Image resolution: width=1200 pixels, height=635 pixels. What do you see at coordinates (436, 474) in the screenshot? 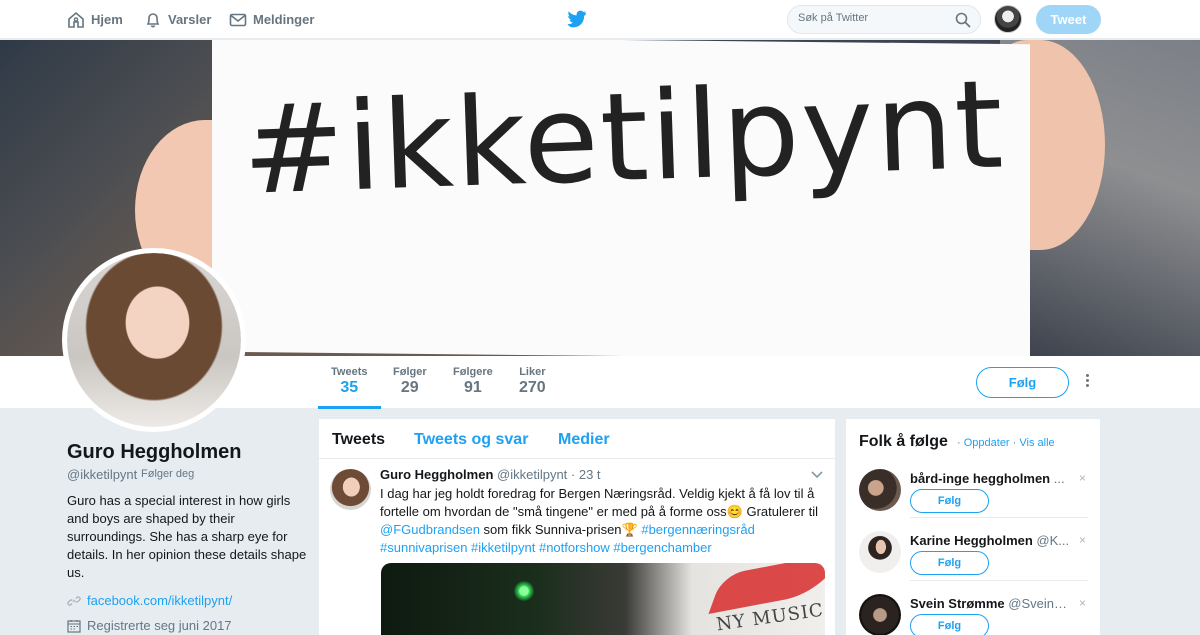
I see `tweet-author-name: Guro Heggholmen` at bounding box center [436, 474].